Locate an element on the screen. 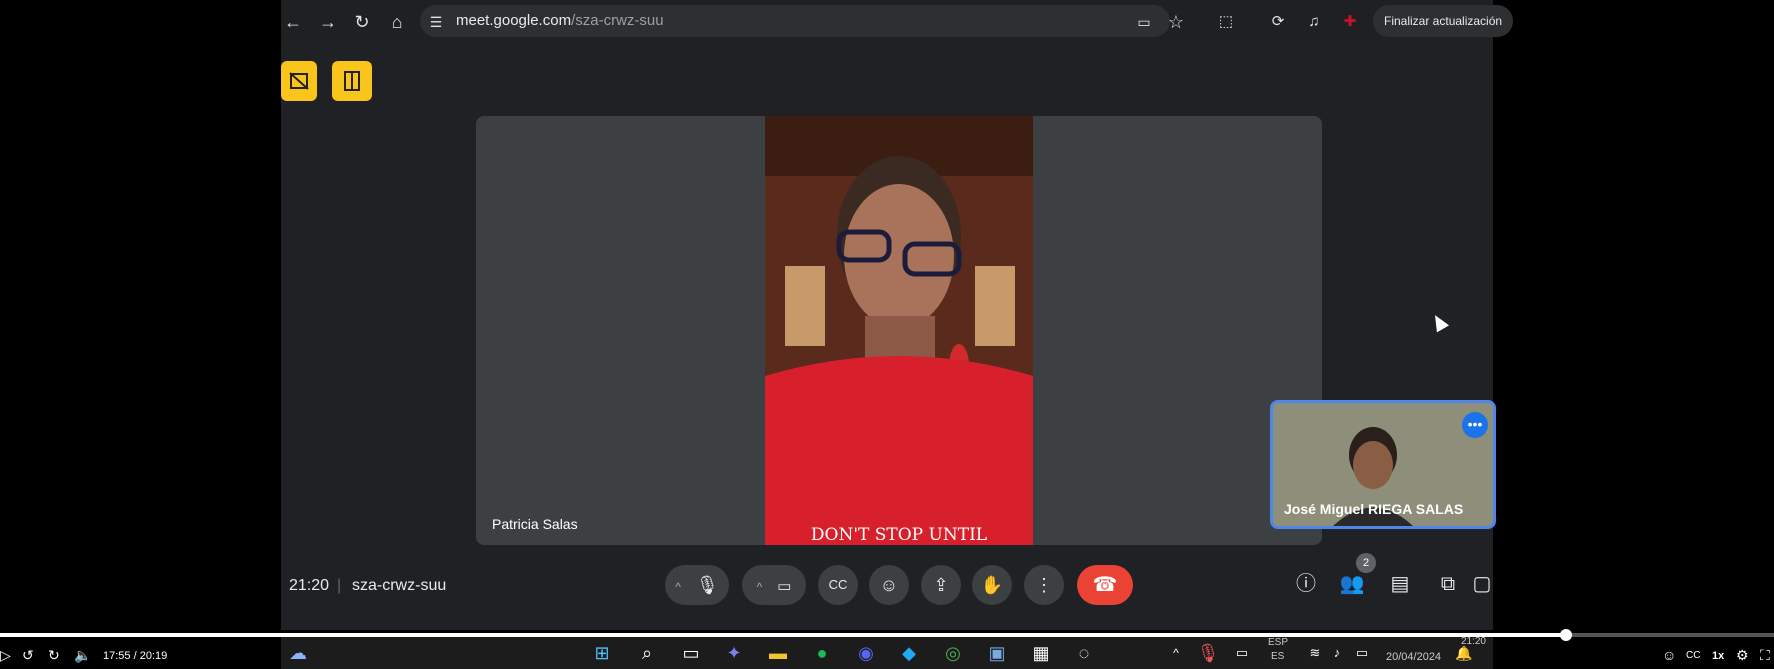  rewind-icon: ↺ is located at coordinates (28, 655).